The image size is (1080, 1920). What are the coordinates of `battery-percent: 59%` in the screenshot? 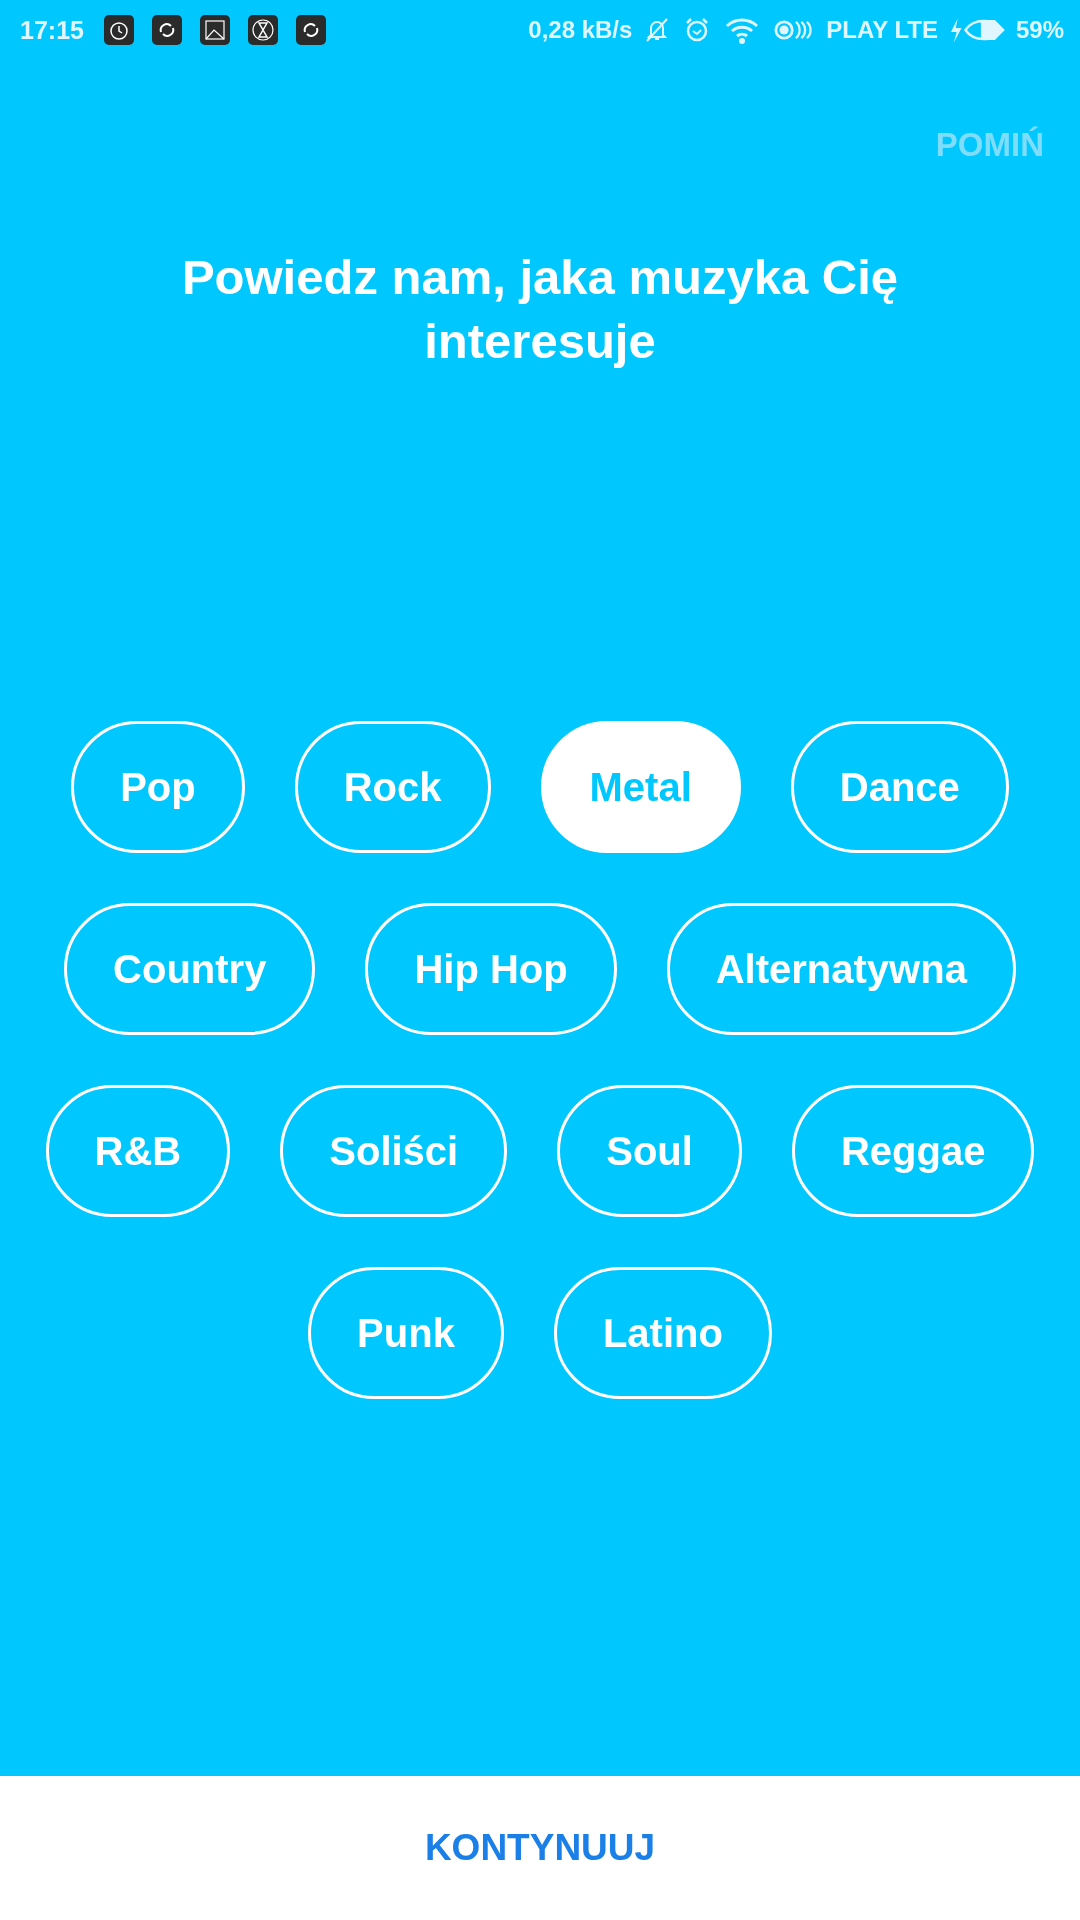 It's located at (1039, 30).